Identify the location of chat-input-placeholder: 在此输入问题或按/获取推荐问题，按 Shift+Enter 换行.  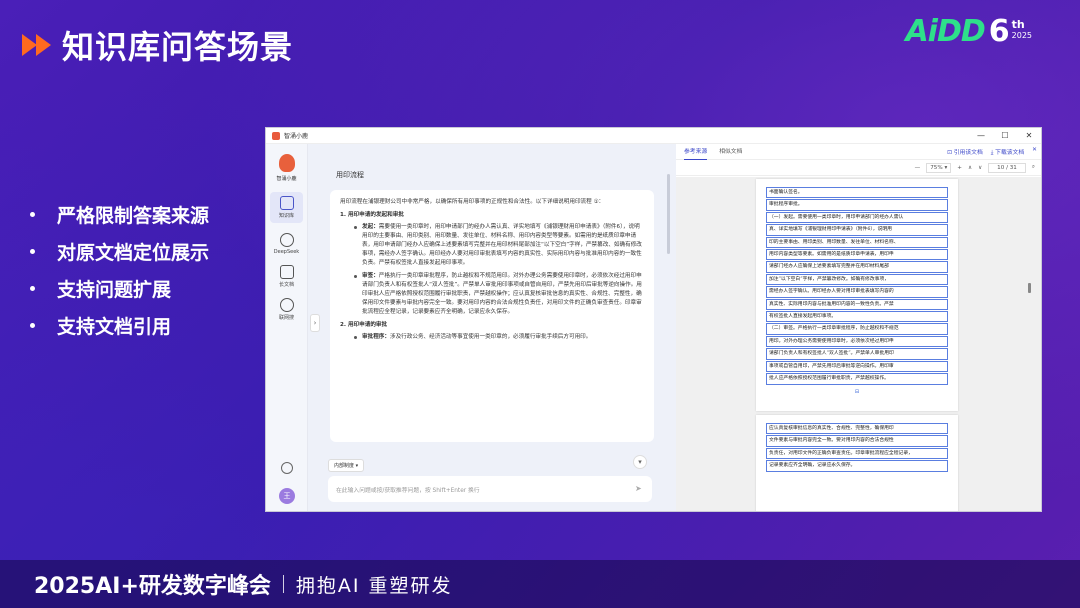
(408, 491).